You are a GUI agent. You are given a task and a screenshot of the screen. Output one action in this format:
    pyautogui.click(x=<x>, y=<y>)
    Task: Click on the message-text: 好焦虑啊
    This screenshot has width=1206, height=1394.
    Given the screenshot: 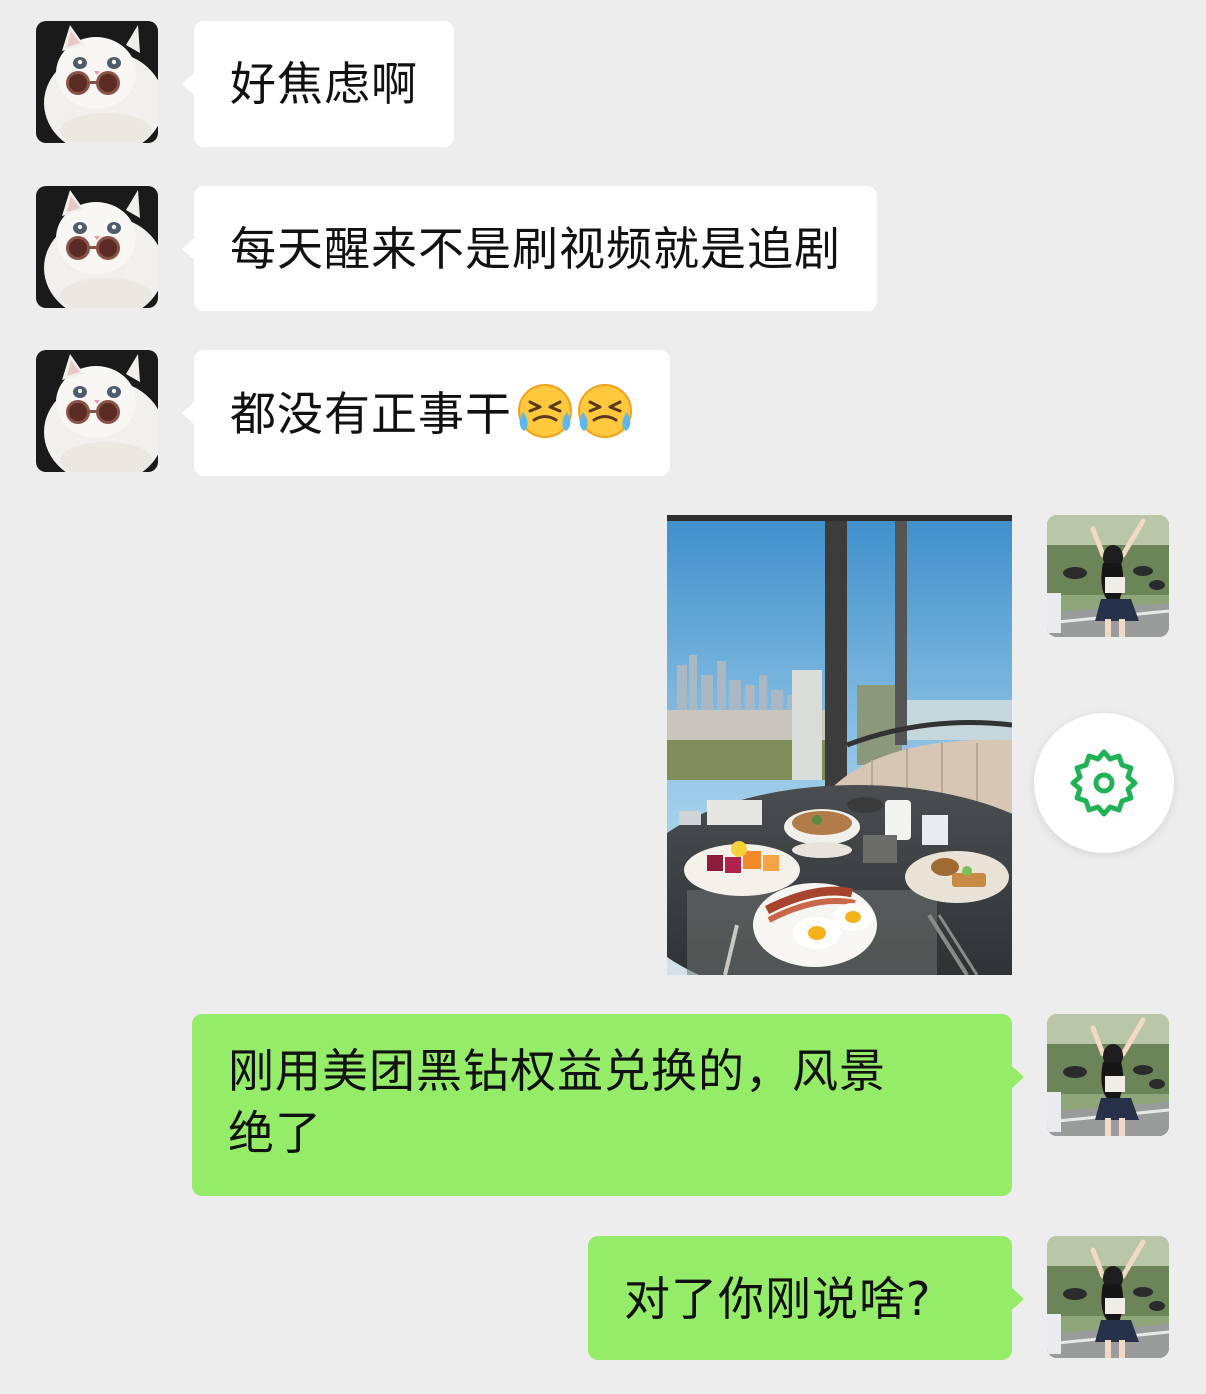 What is the action you would take?
    pyautogui.click(x=324, y=84)
    